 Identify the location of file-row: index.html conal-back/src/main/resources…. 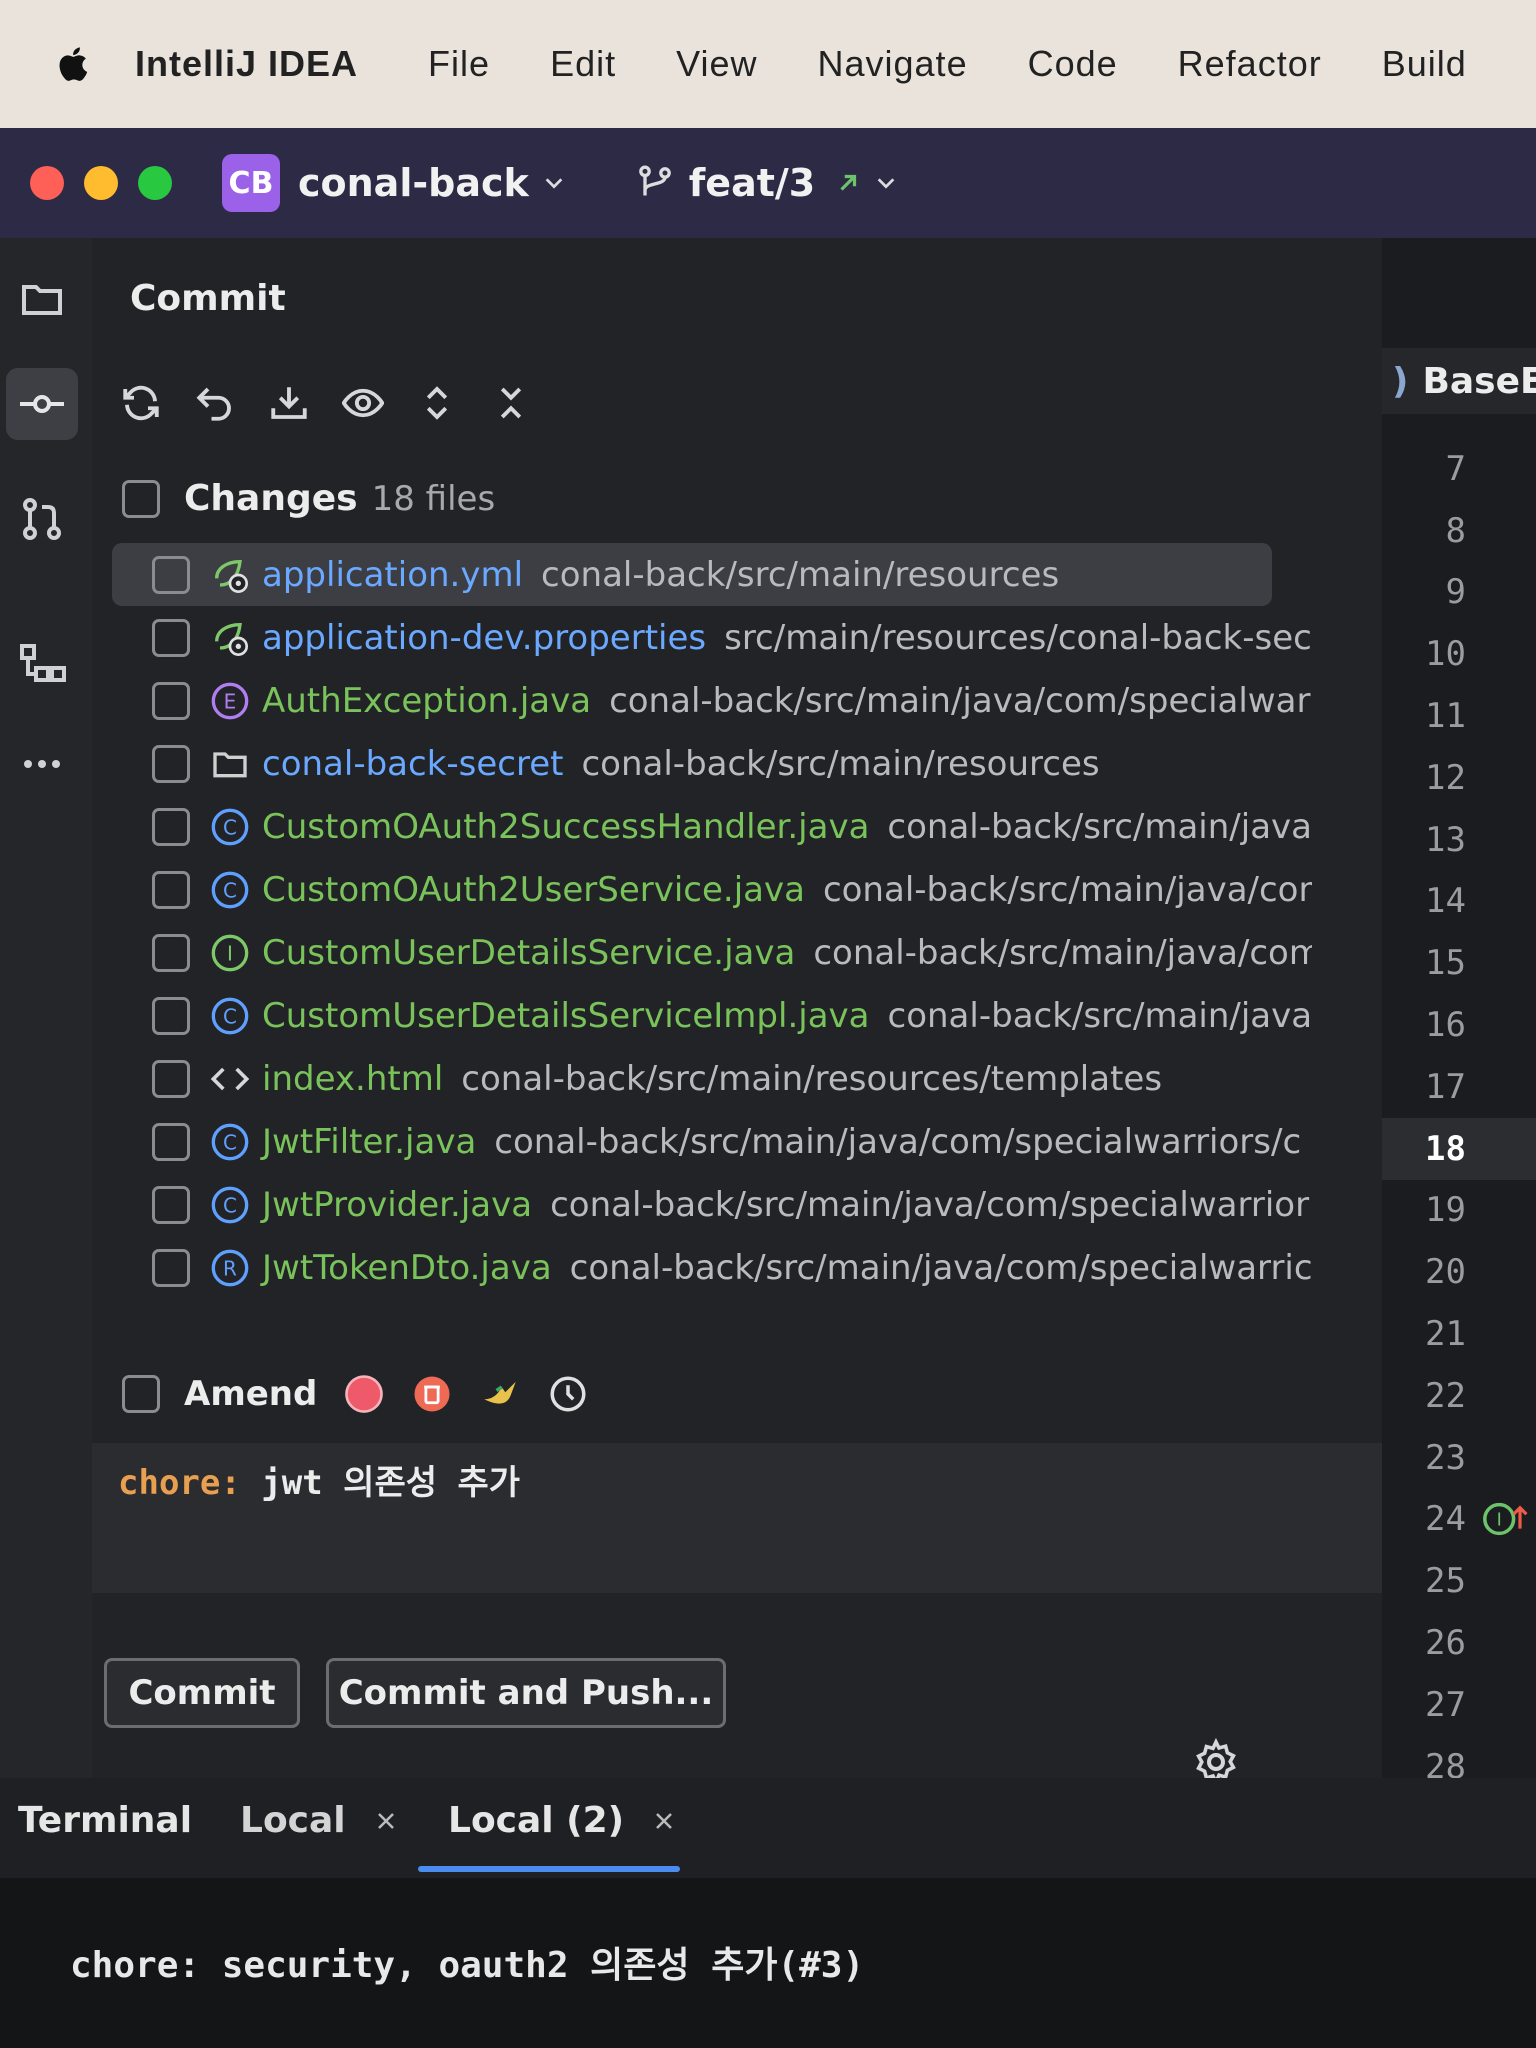
(712, 1078).